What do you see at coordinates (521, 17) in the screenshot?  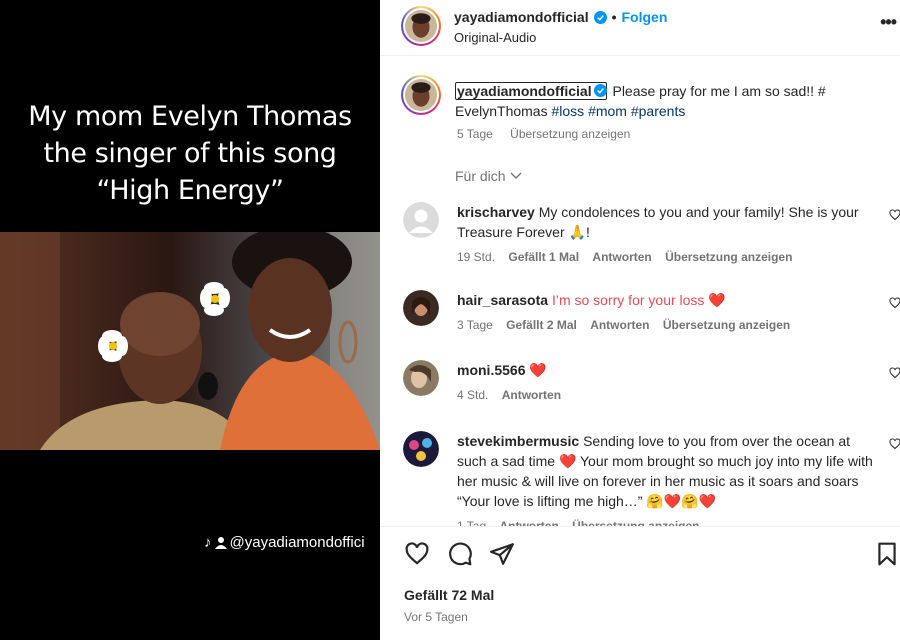 I see `author-username: yayadiamondofficial` at bounding box center [521, 17].